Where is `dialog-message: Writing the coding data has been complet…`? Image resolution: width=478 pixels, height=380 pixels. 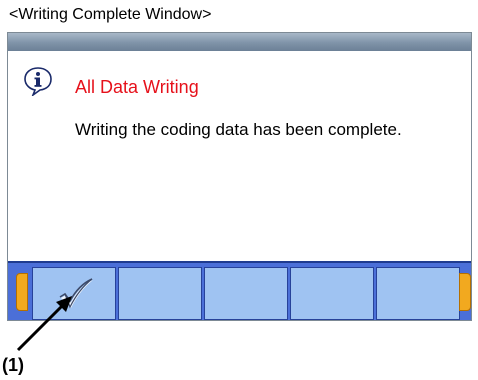
dialog-message: Writing the coding data has been complet… is located at coordinates (238, 129).